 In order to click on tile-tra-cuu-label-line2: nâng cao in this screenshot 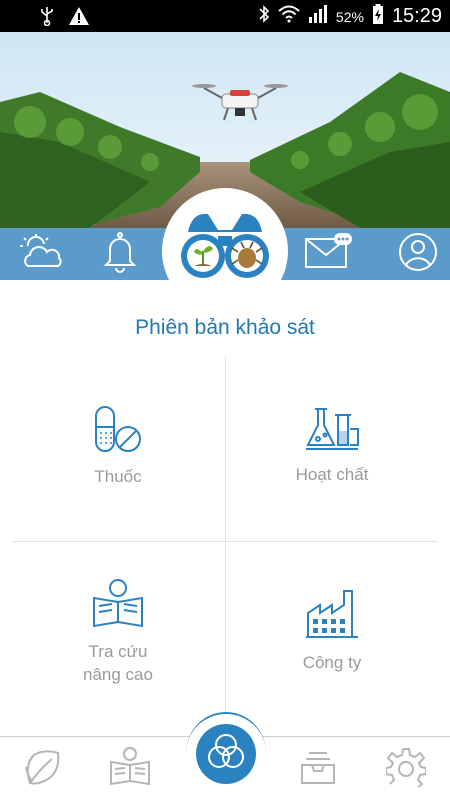, I will do `click(118, 674)`.